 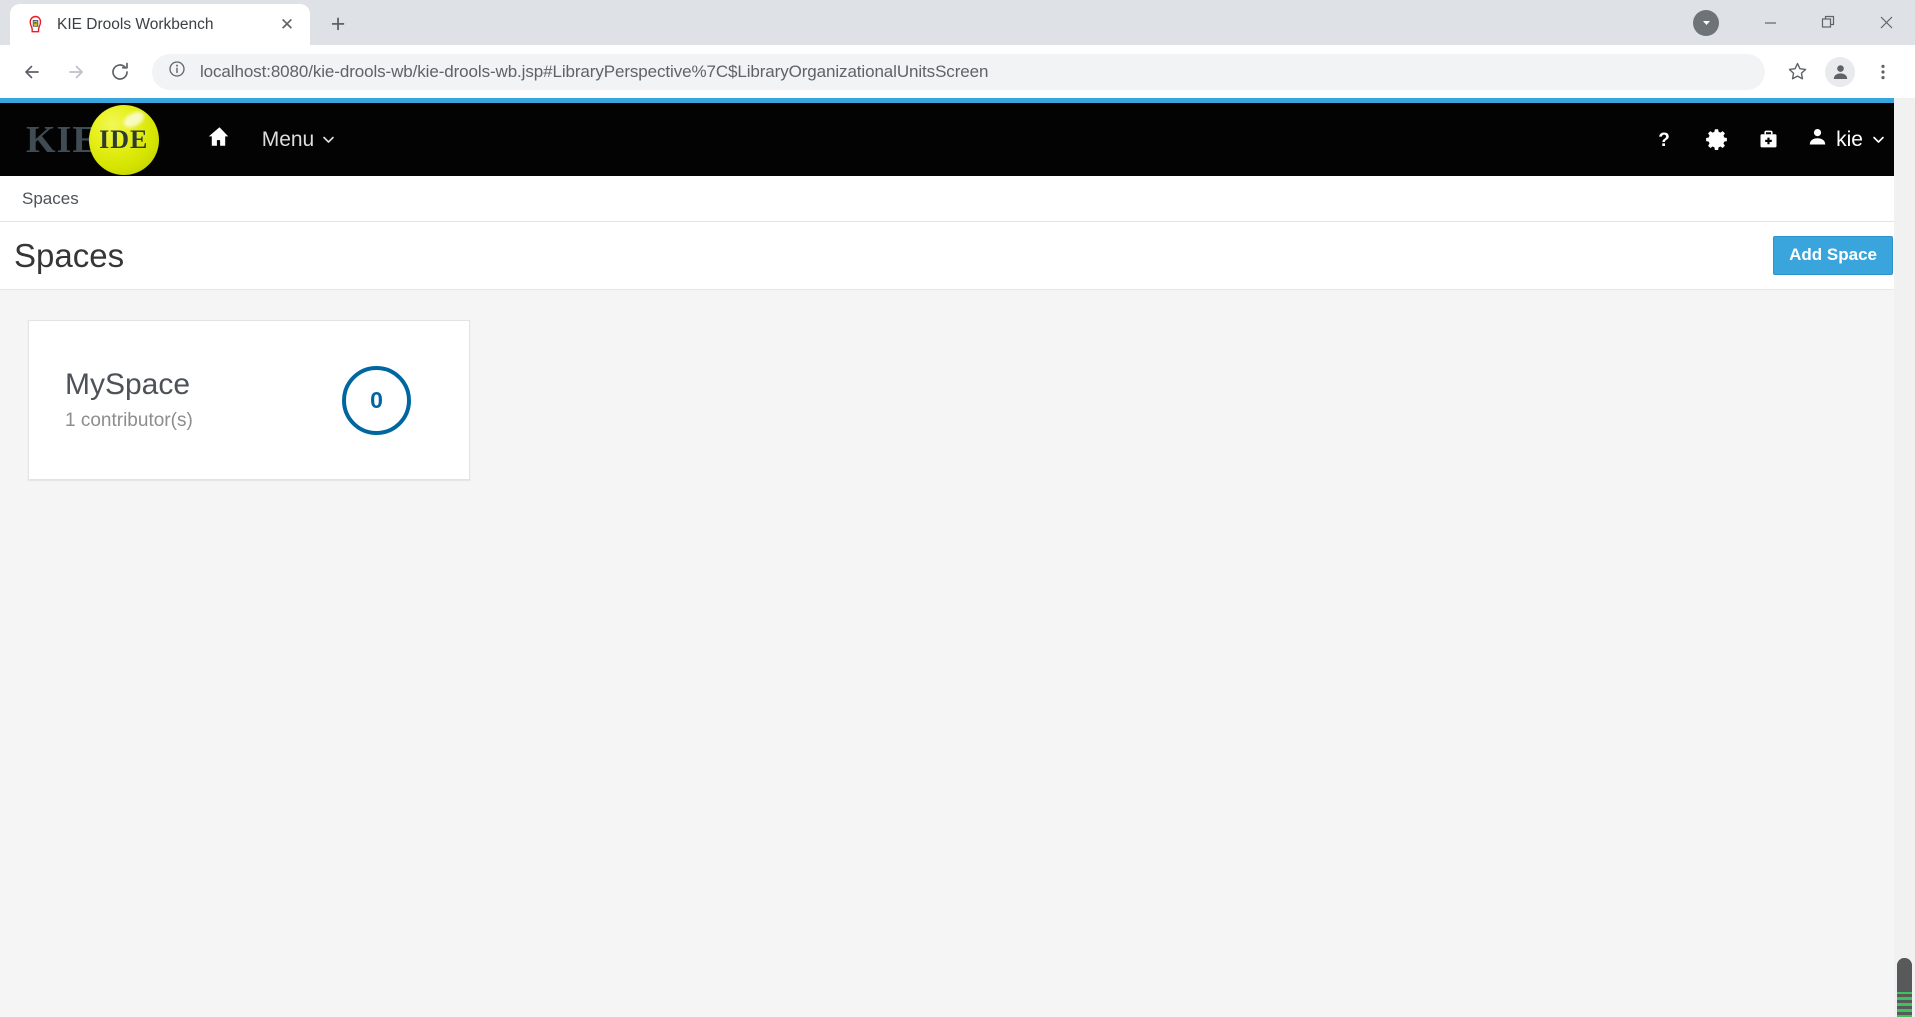 What do you see at coordinates (957, 22) in the screenshot?
I see `browser-tabstrip: KIE Drools Workbench ✕ +` at bounding box center [957, 22].